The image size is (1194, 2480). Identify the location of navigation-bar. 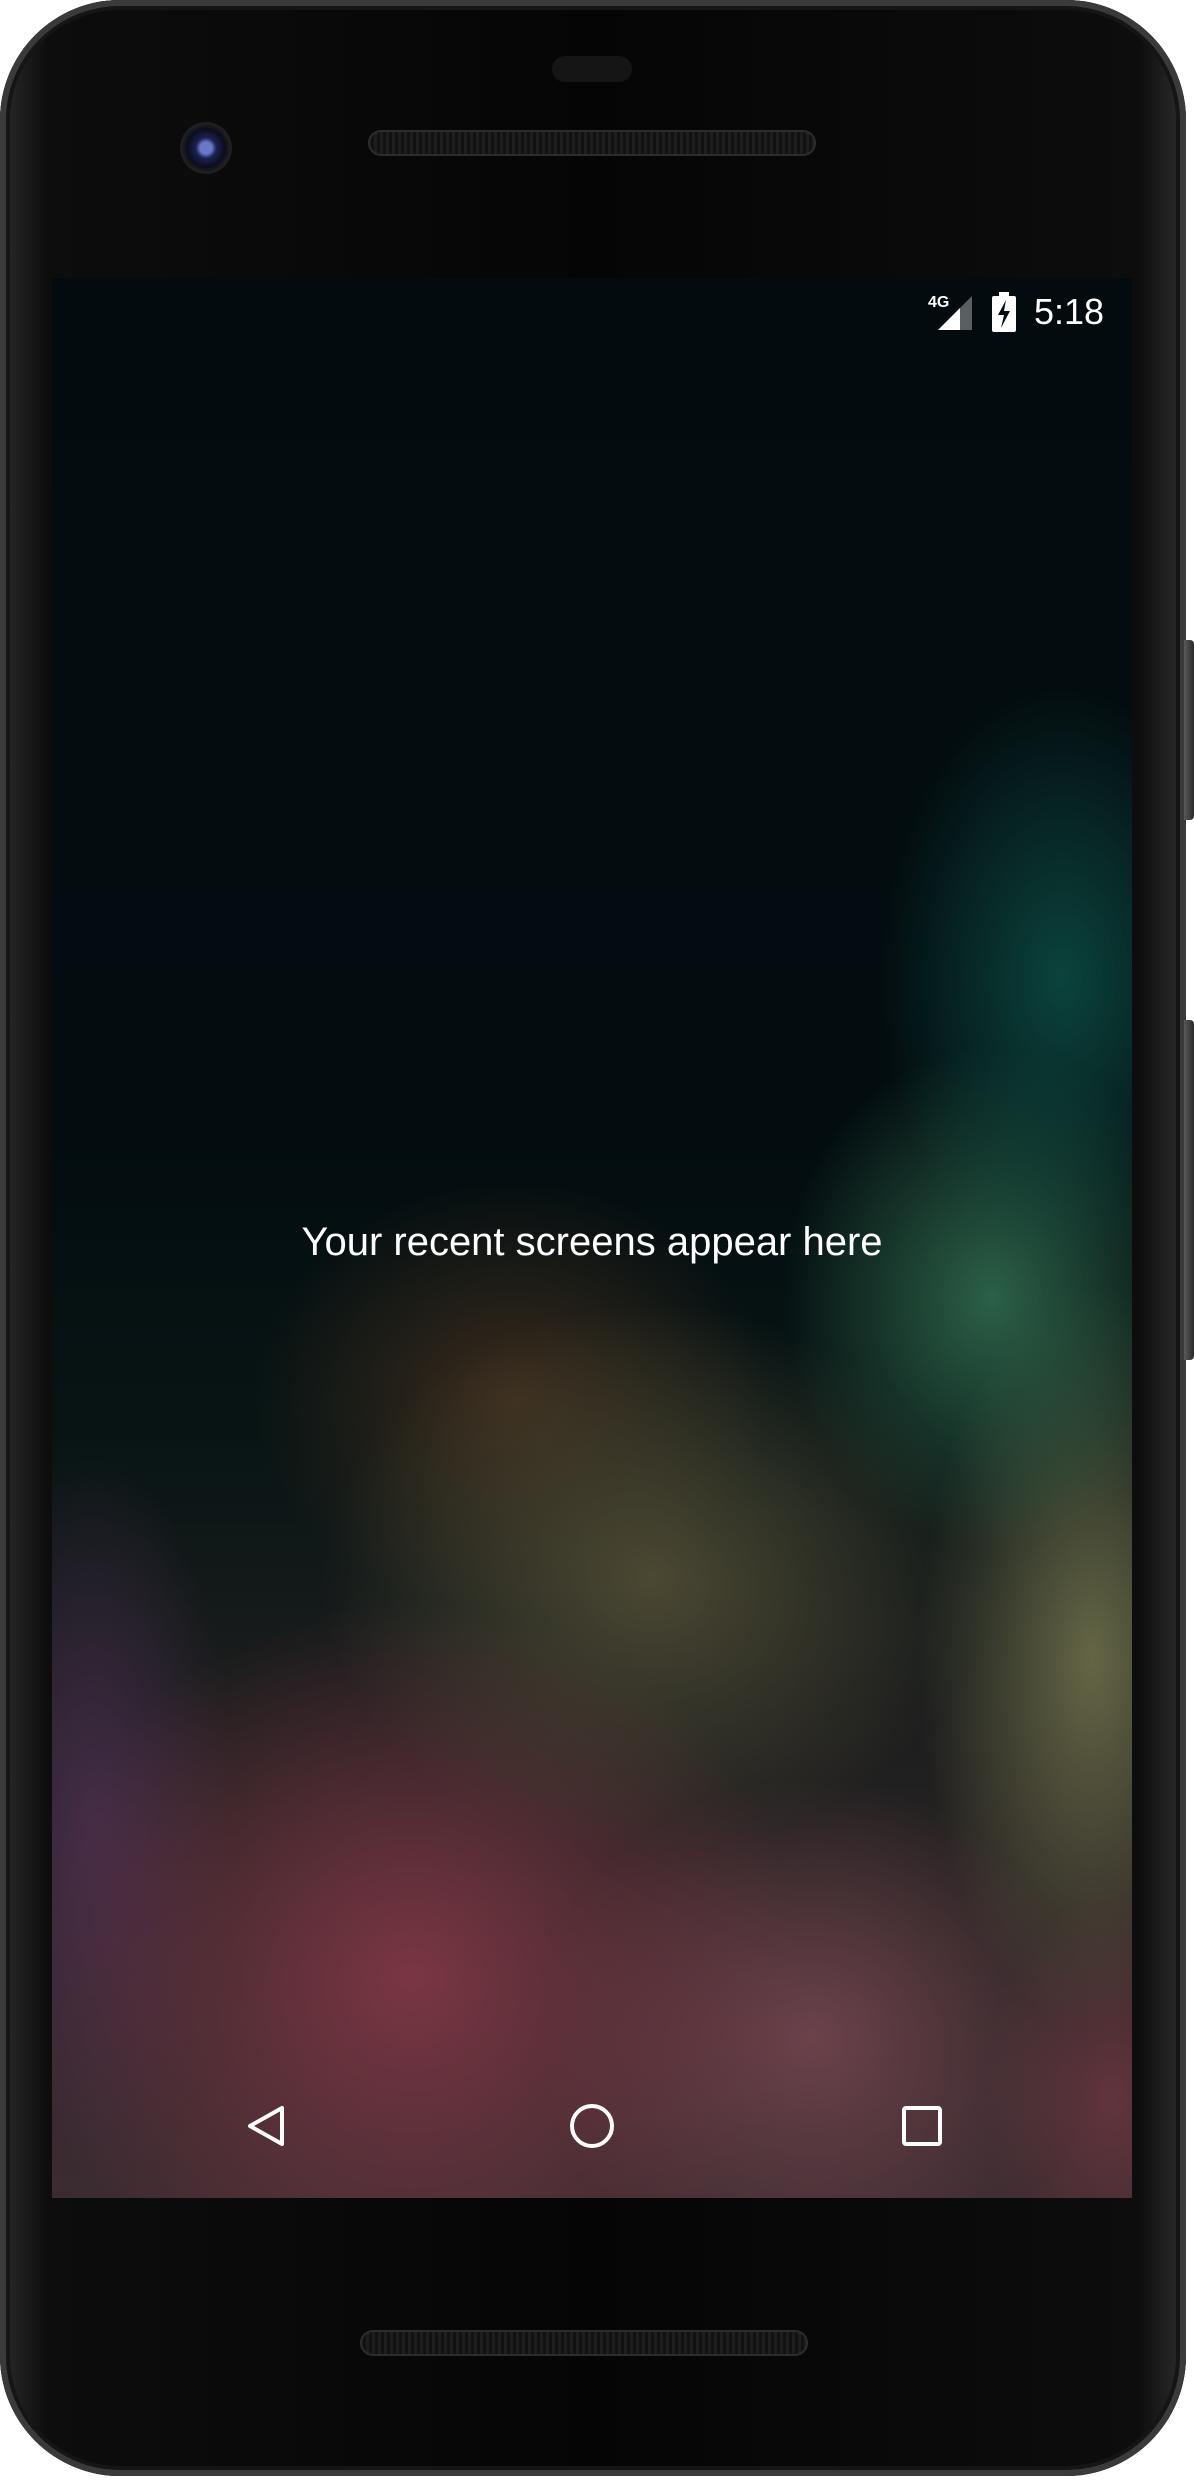
(592, 2126).